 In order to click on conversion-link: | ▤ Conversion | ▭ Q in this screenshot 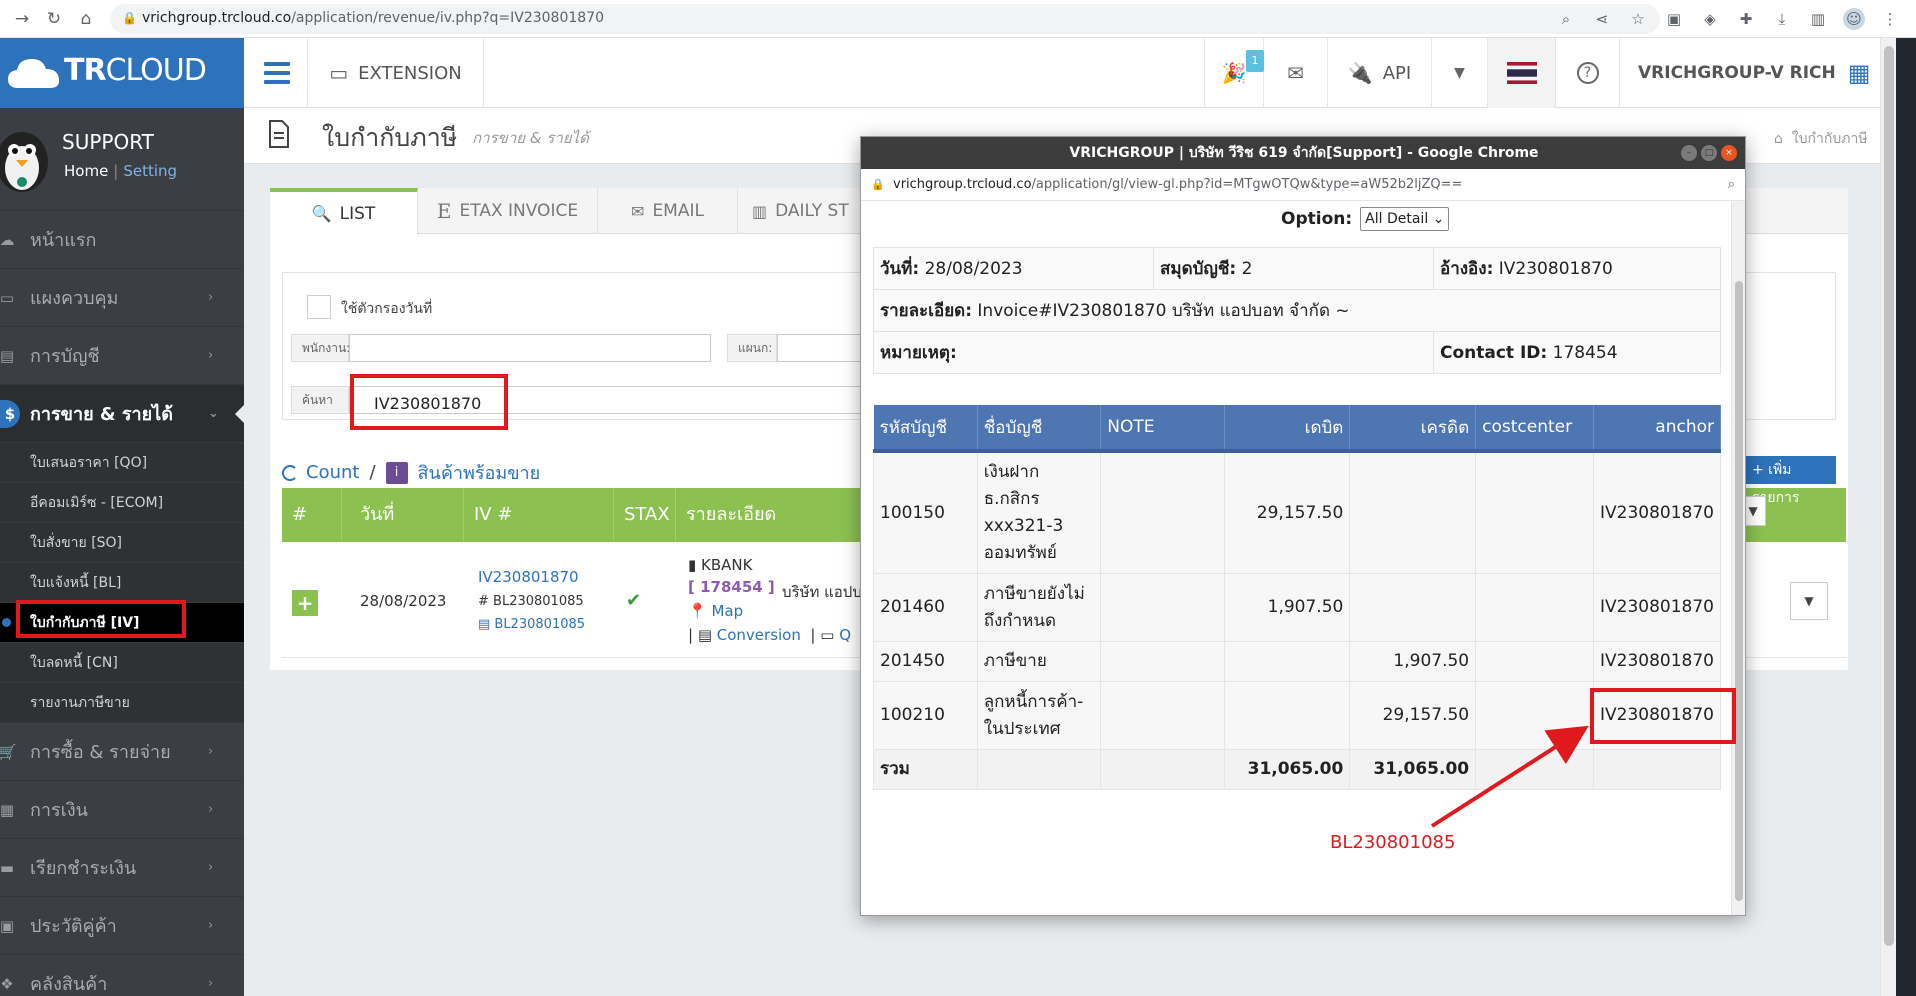, I will do `click(769, 635)`.